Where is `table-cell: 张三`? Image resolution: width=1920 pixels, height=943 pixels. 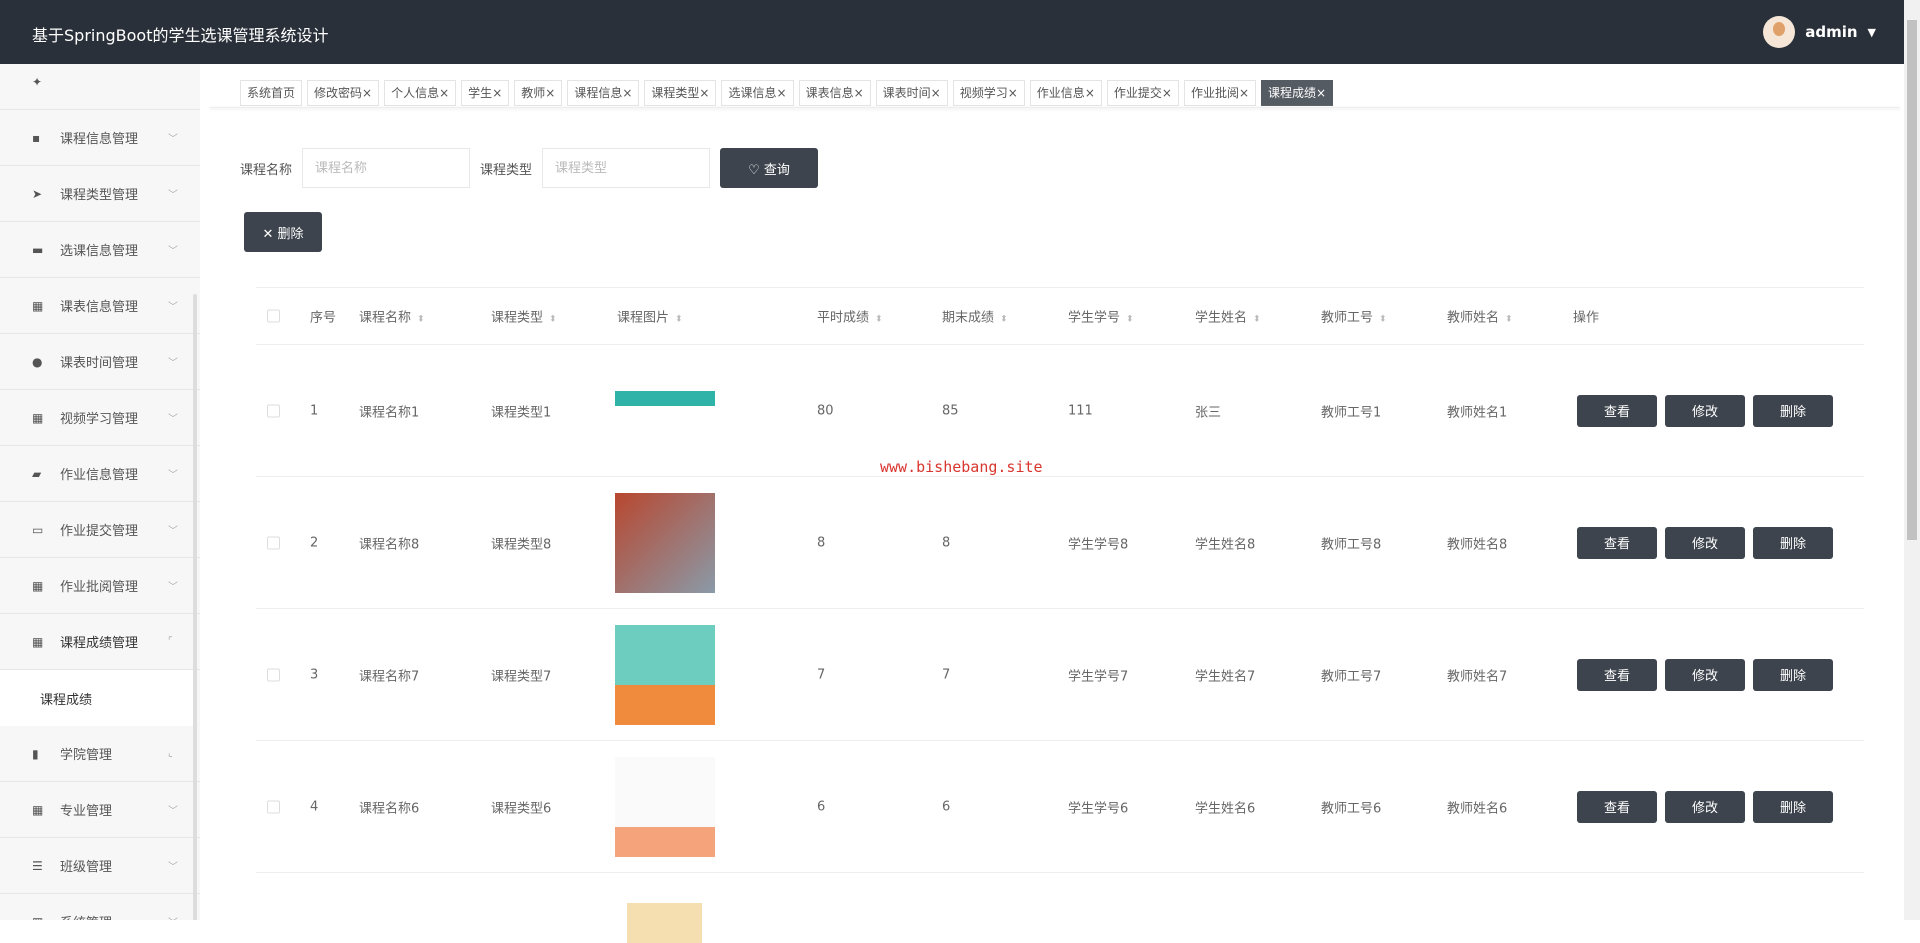
table-cell: 张三 is located at coordinates (1208, 412).